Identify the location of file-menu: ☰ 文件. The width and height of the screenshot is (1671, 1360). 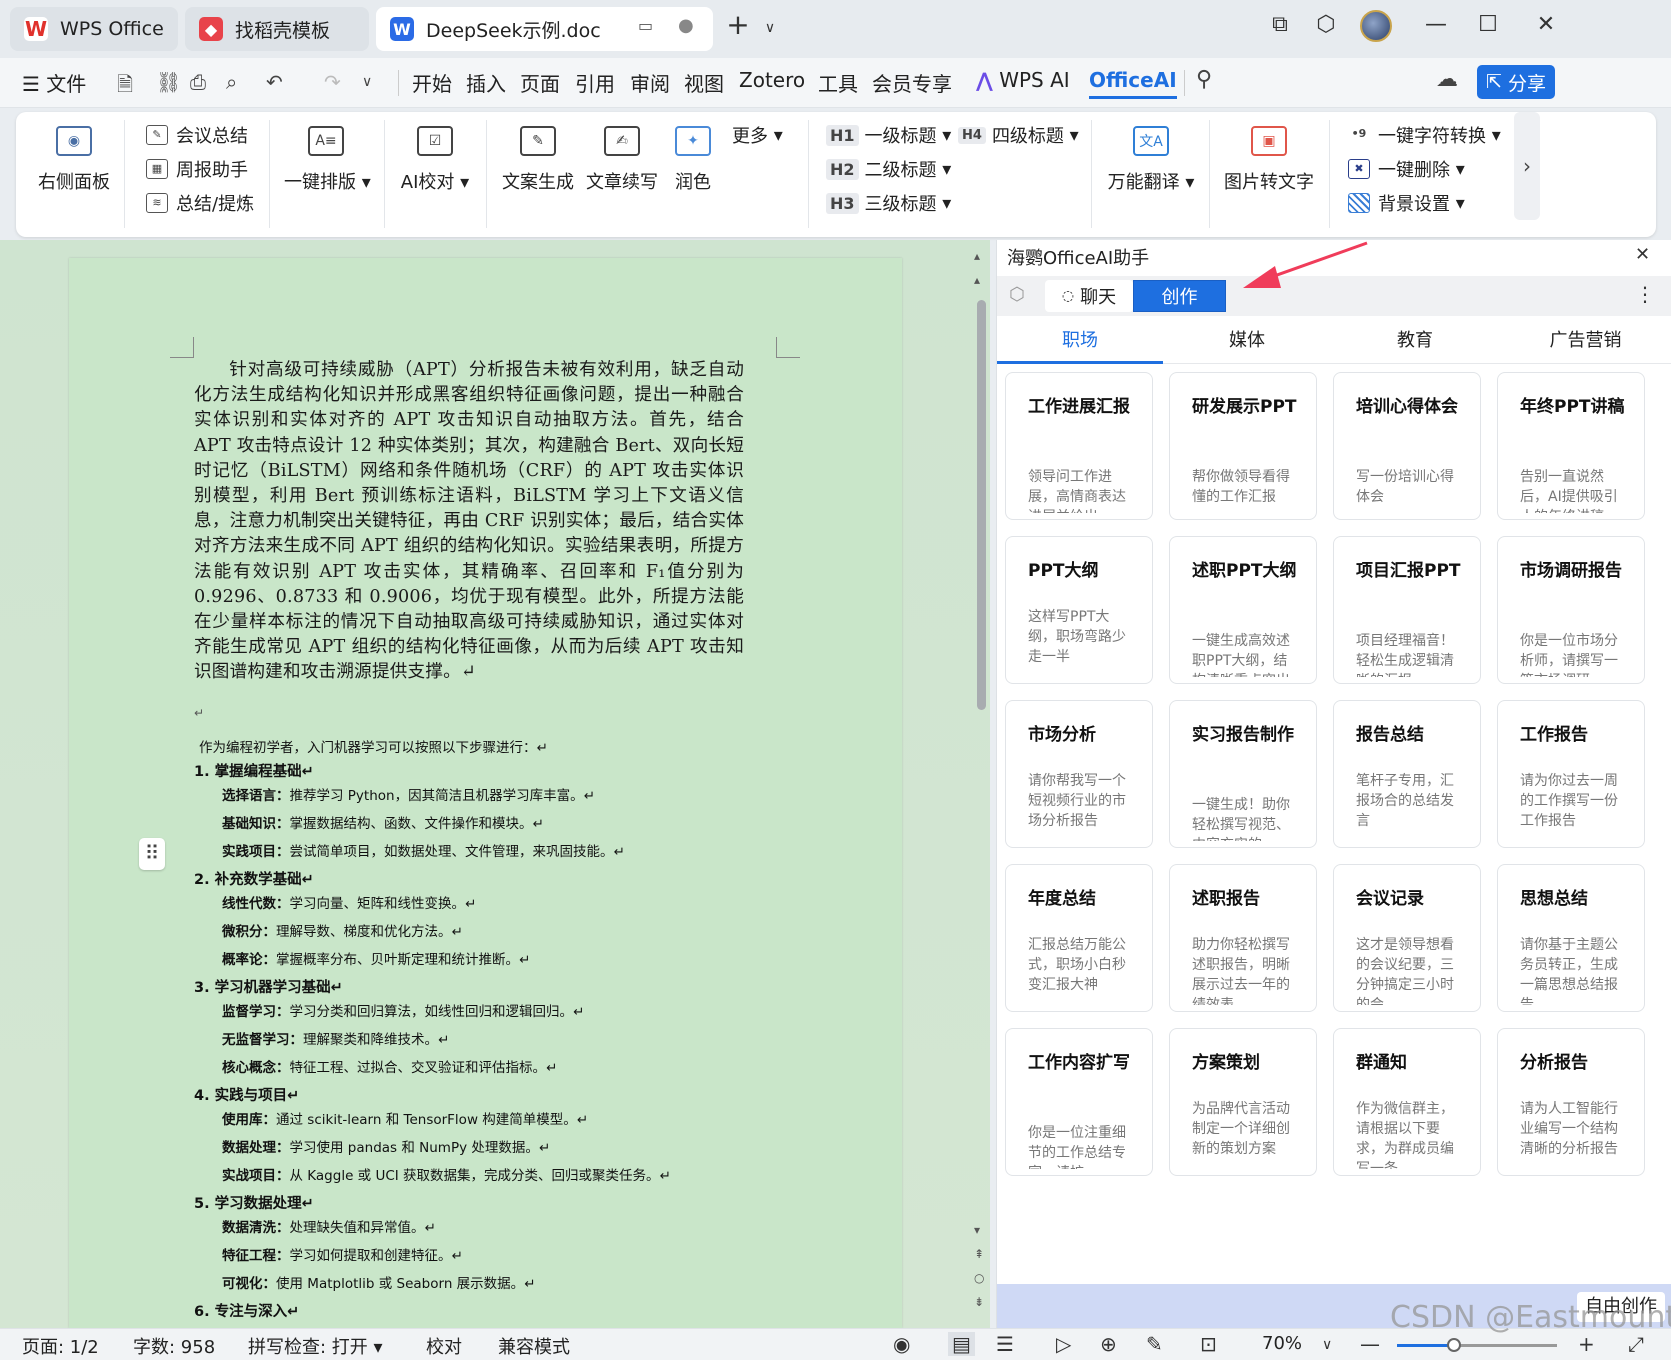
(54, 82).